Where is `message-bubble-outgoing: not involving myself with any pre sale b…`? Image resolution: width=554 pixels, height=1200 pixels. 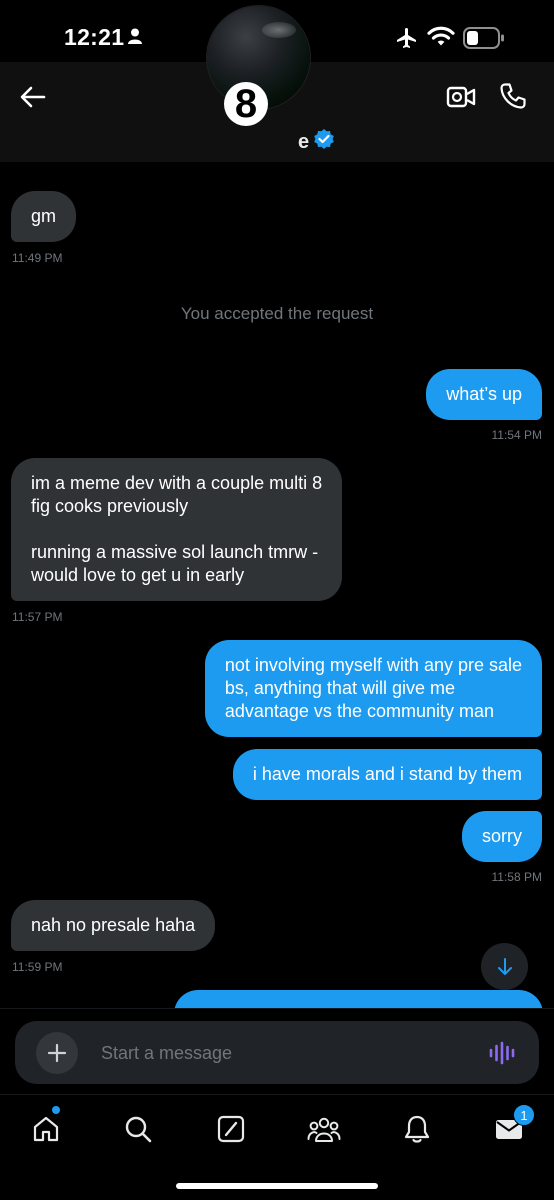 message-bubble-outgoing: not involving myself with any pre sale b… is located at coordinates (373, 688).